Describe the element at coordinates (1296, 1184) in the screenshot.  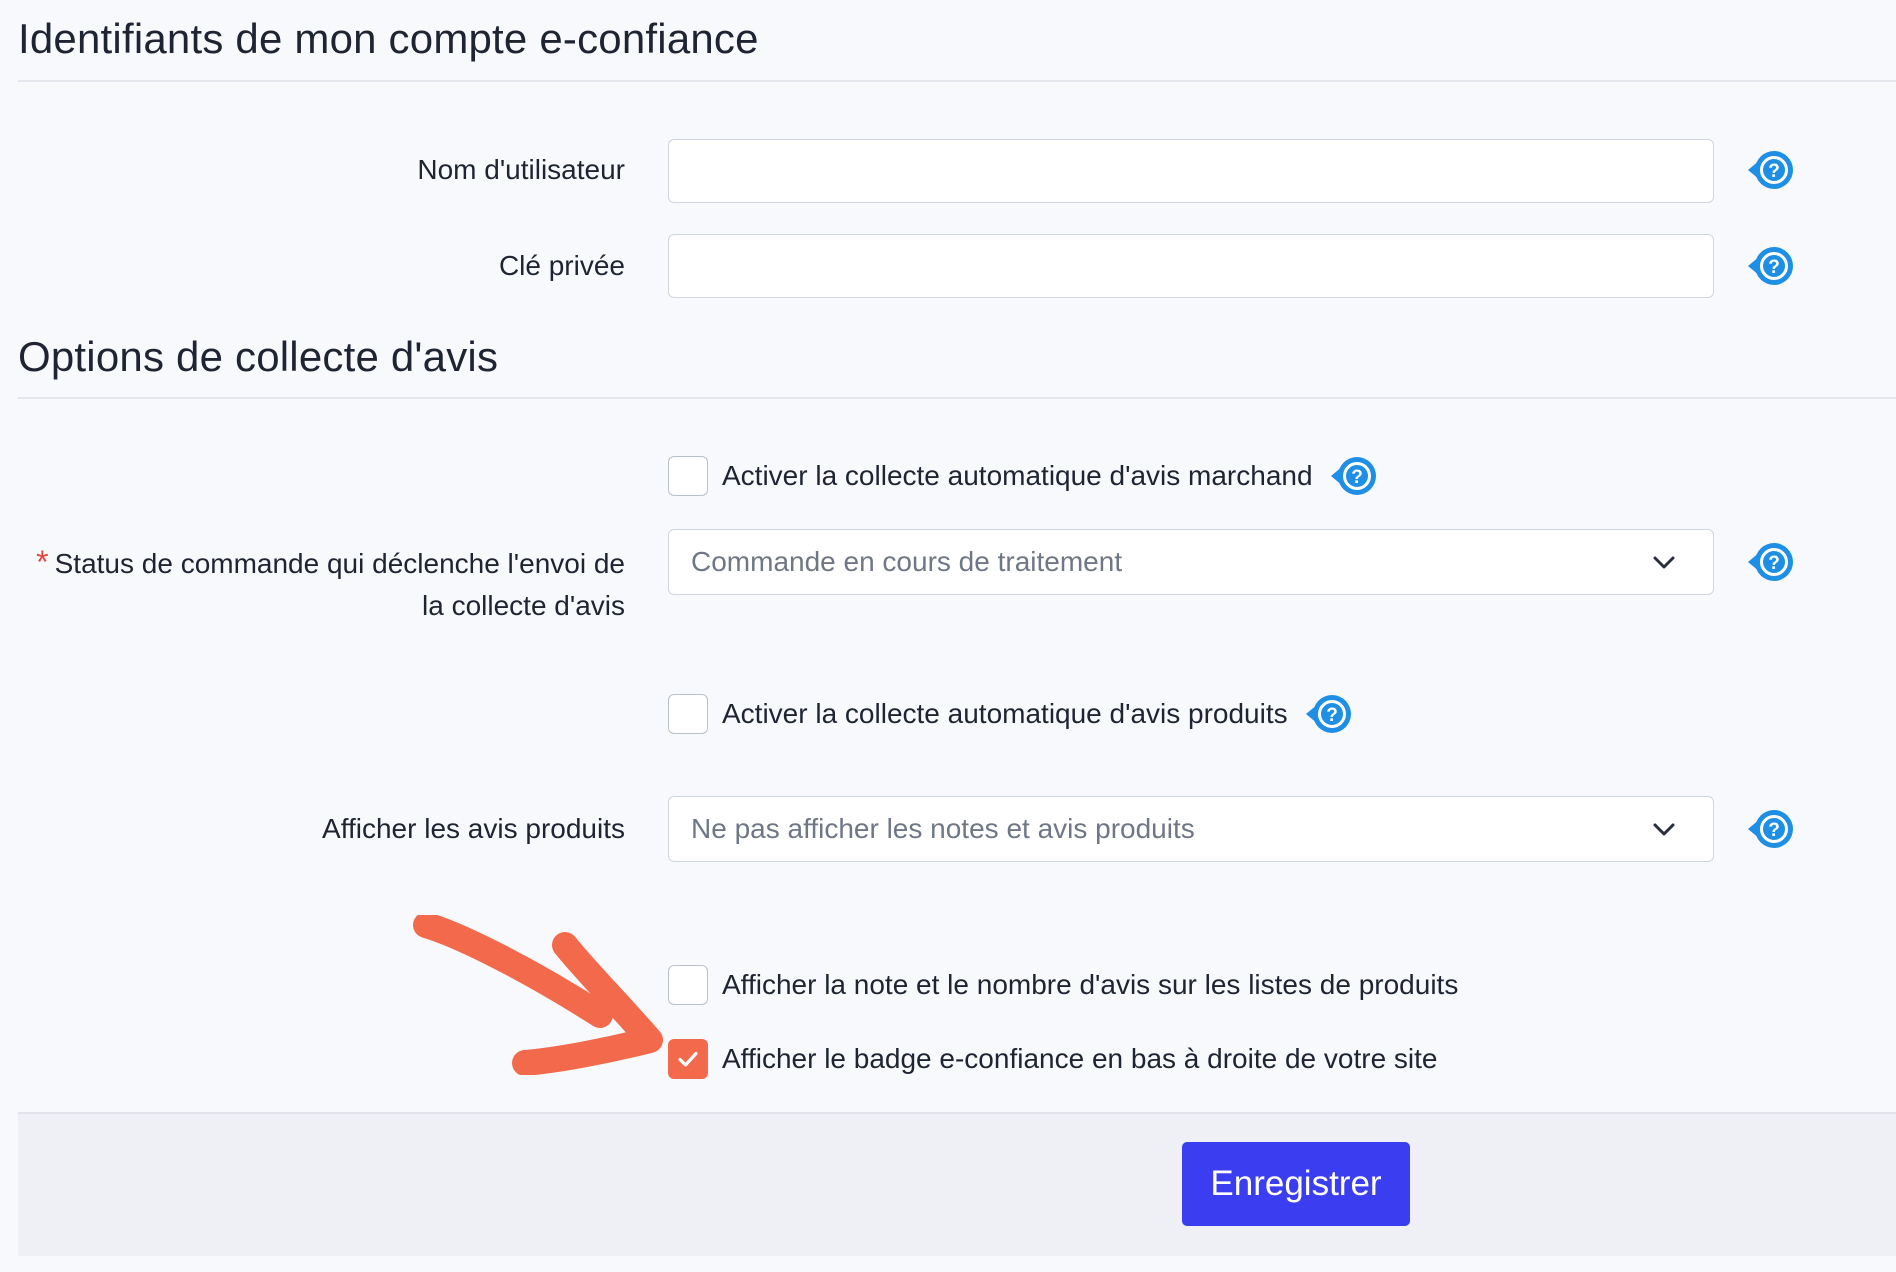
I see `save-button: Enregistrer` at that location.